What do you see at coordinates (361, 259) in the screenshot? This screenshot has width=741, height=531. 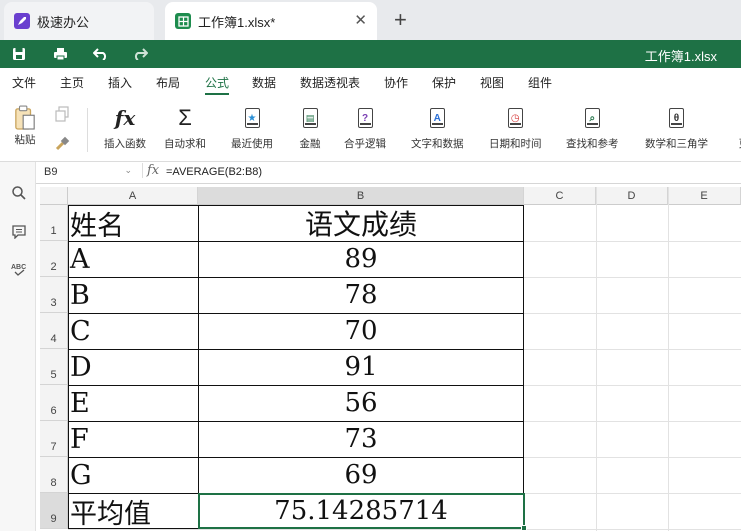 I see `cell-b2: 89` at bounding box center [361, 259].